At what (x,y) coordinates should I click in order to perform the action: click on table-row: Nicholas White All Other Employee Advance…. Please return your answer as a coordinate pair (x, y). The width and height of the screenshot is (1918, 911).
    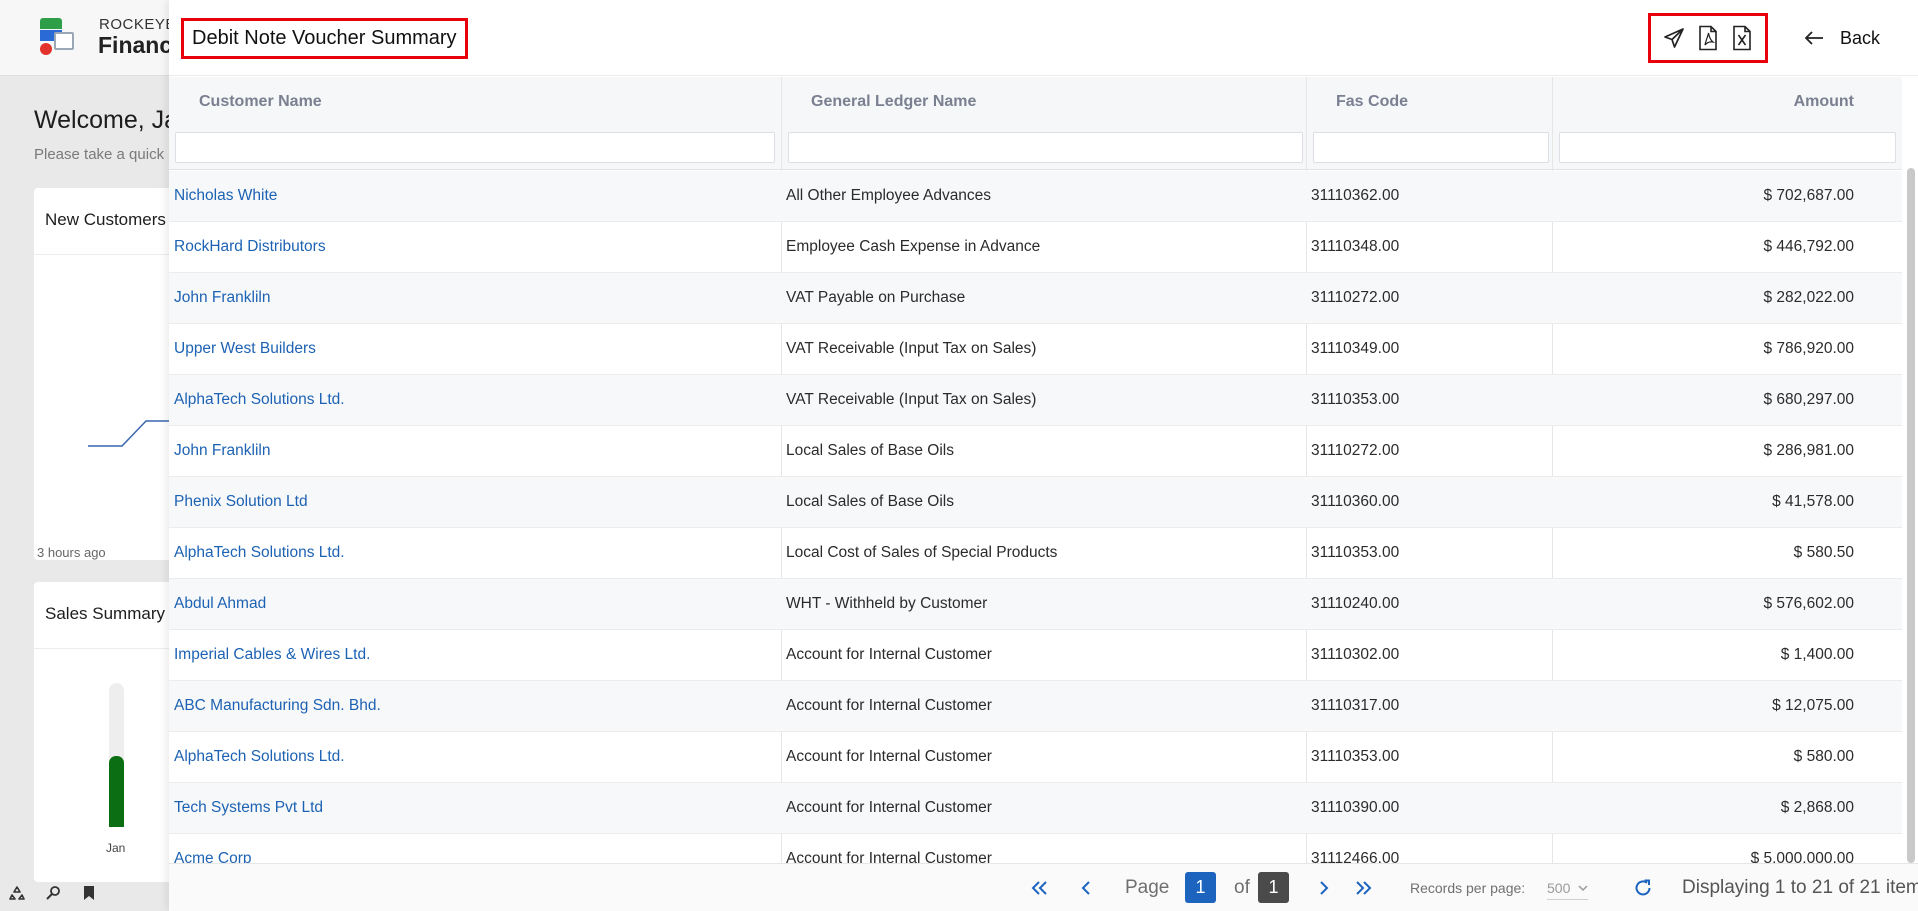
    Looking at the image, I should click on (1035, 196).